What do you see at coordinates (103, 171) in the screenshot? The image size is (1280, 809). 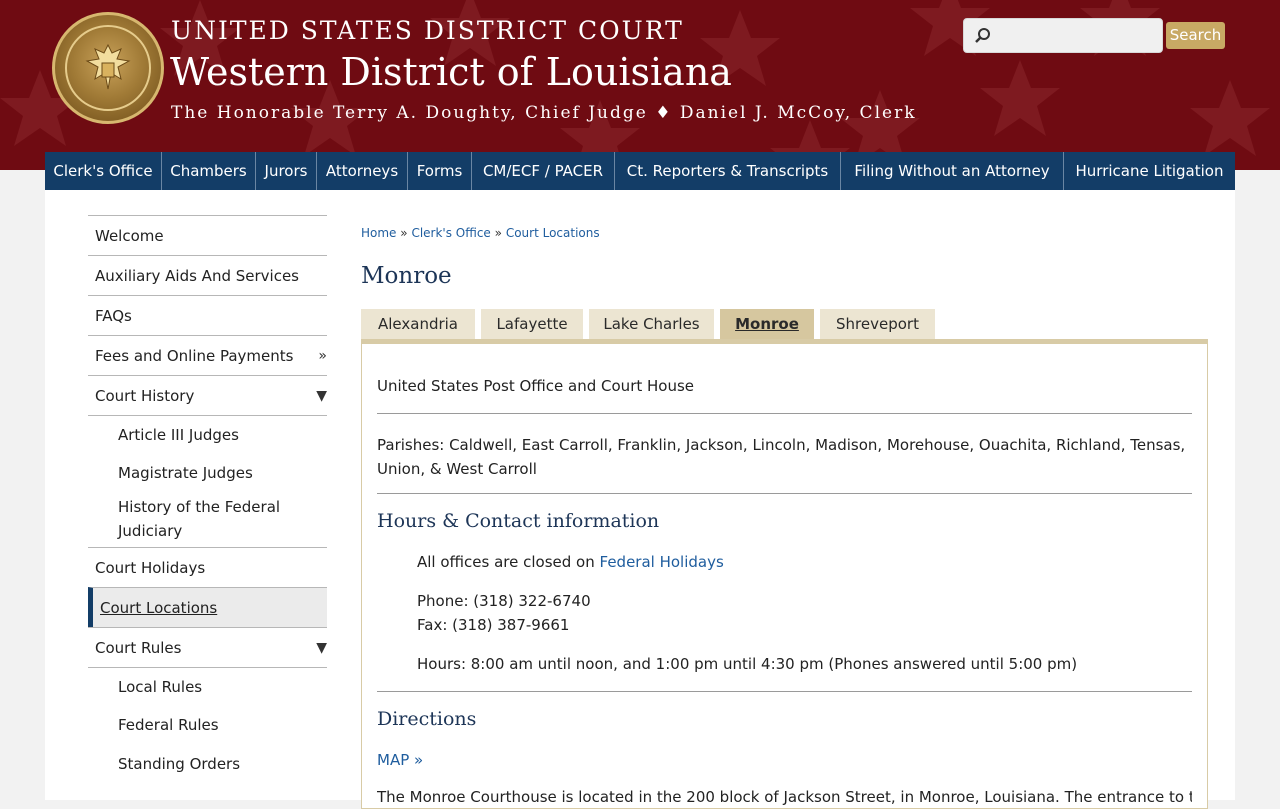 I see `nav-item-clerks-office: Clerk's Office` at bounding box center [103, 171].